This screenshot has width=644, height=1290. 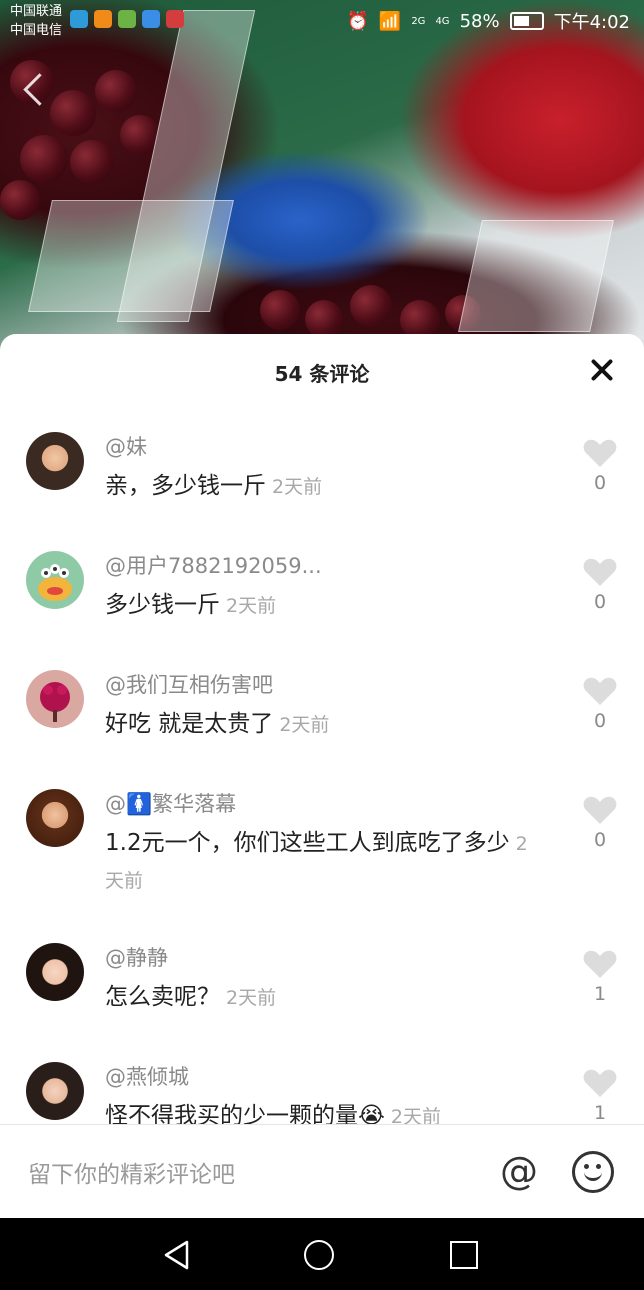 I want to click on sheet-header: 54 条评论, so click(x=322, y=371).